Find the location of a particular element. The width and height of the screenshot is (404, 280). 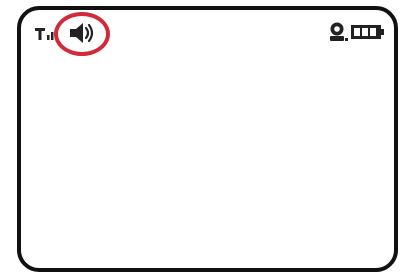

camera-user-icon is located at coordinates (339, 31).